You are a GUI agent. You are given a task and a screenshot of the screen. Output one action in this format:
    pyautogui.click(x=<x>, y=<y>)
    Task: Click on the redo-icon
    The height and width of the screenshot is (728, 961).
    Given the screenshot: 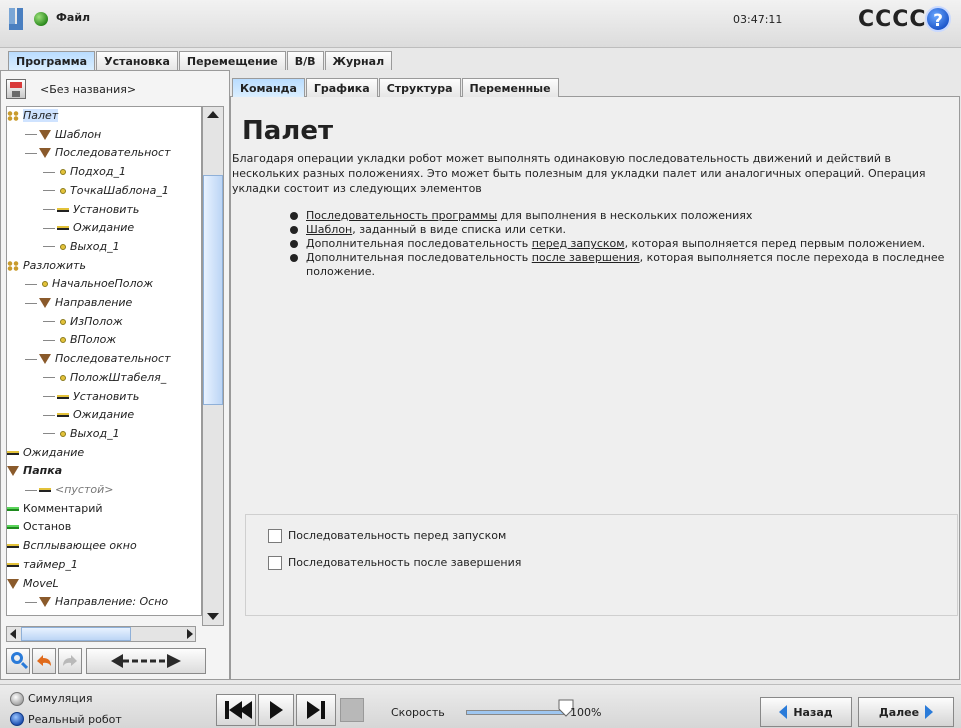 What is the action you would take?
    pyautogui.click(x=70, y=660)
    